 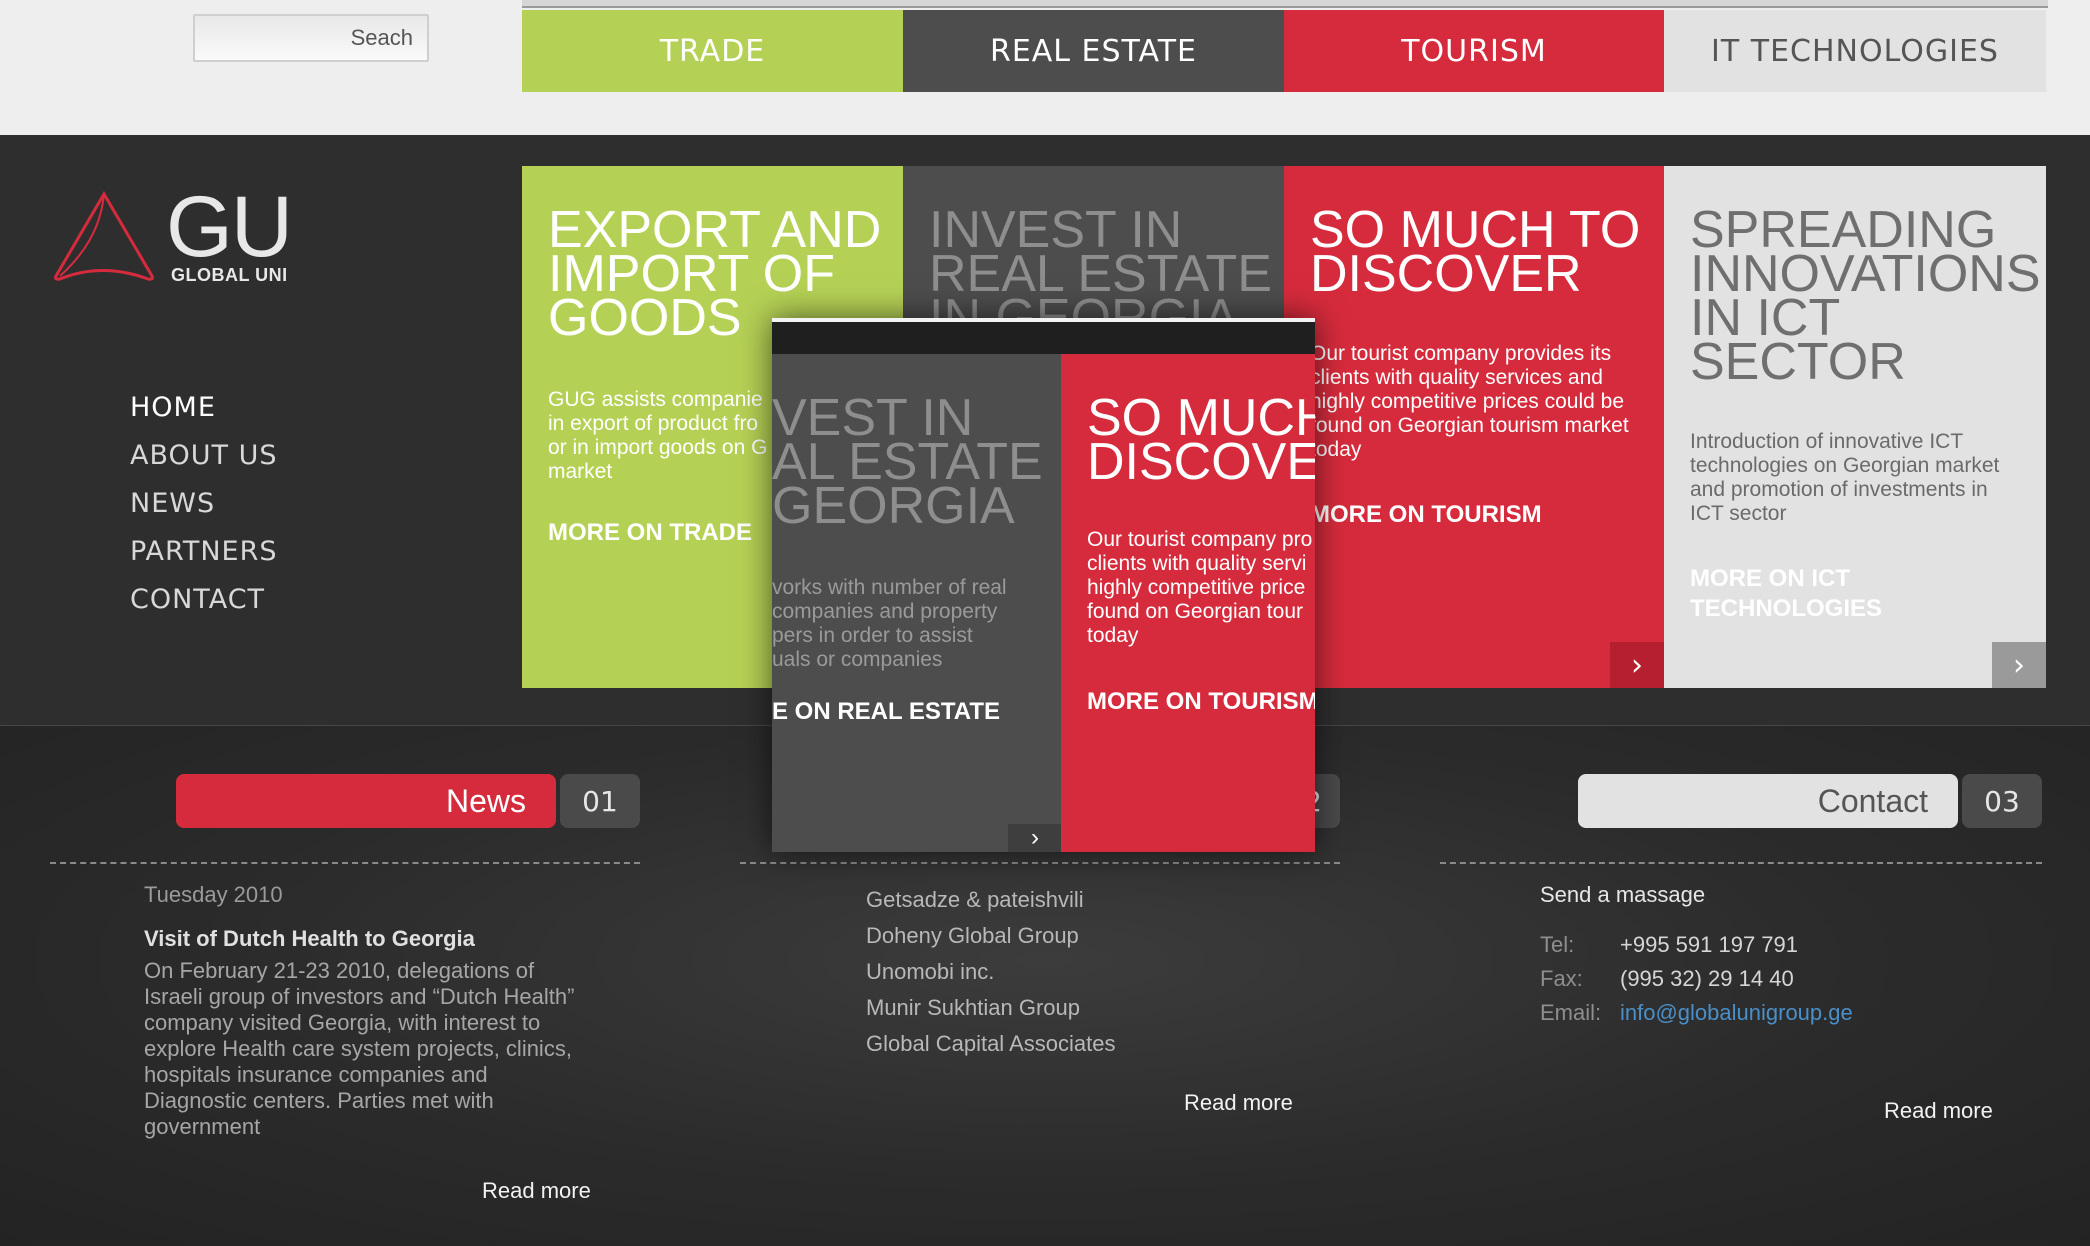 I want to click on more-line: TECHNOLOGIES, so click(x=1786, y=608).